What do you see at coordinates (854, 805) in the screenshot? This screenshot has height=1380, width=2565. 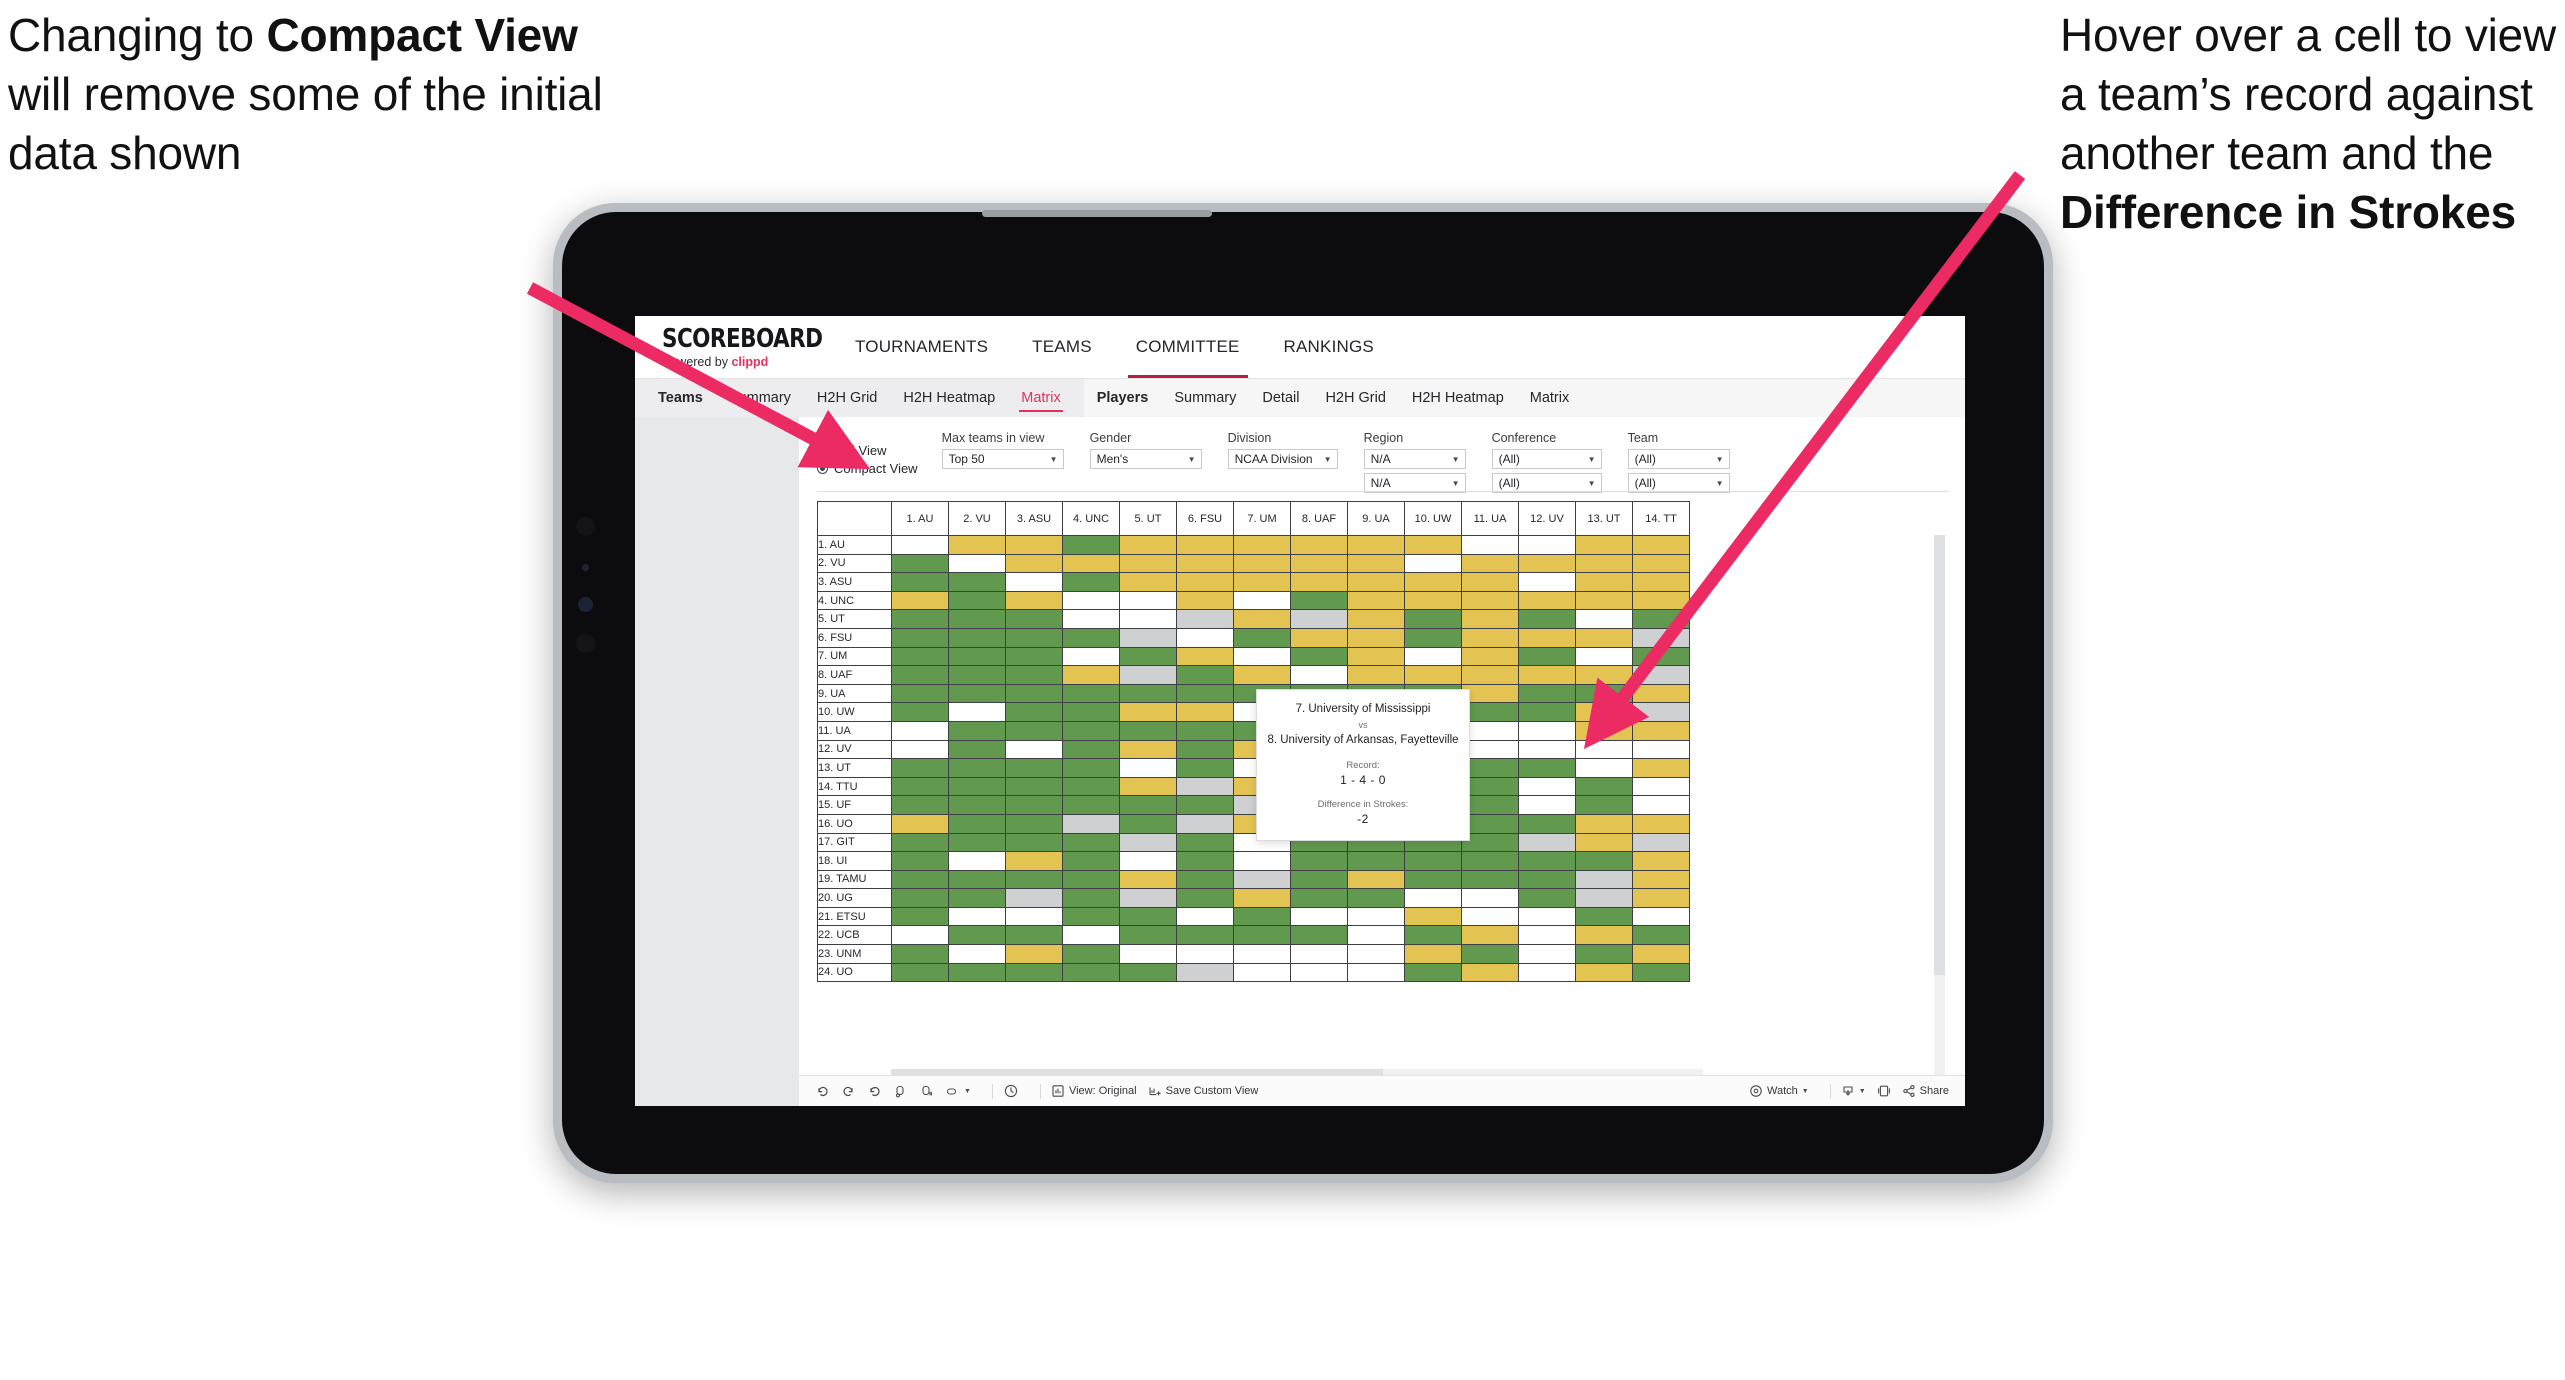 I see `matrix-row-header: 15. UF` at bounding box center [854, 805].